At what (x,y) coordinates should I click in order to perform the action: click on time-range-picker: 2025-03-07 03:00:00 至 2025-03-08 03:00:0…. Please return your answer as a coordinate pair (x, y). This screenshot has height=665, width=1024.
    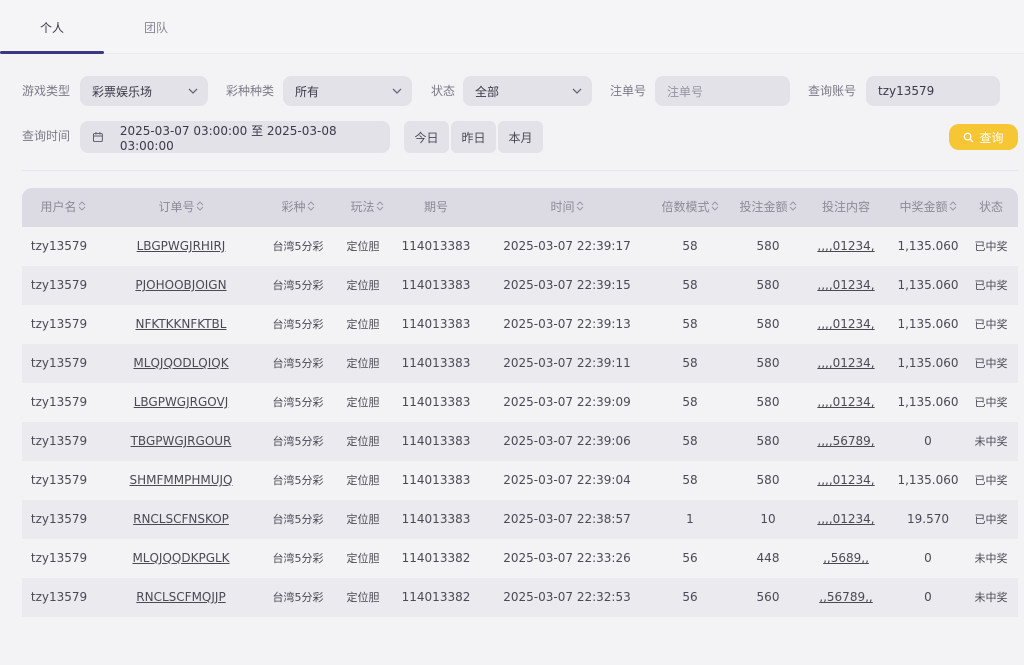
    Looking at the image, I should click on (235, 137).